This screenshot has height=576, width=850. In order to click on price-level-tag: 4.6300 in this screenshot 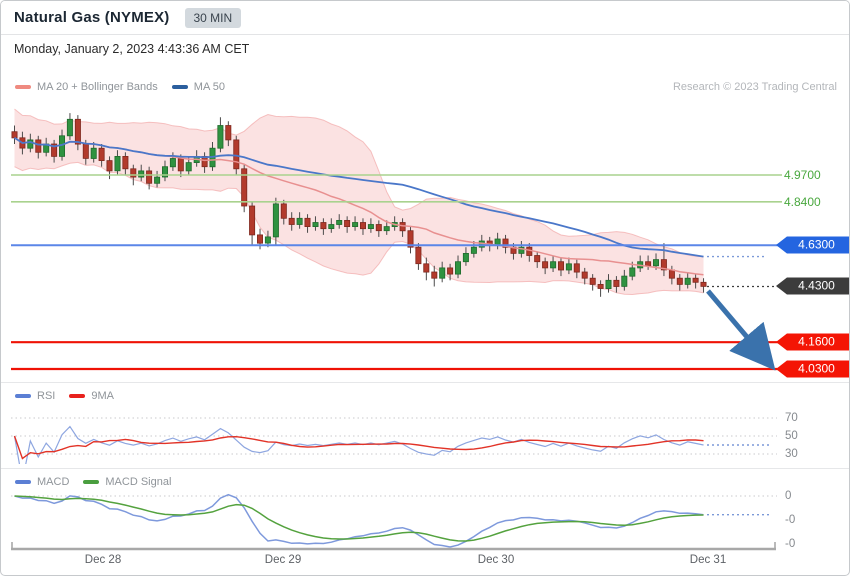, I will do `click(812, 245)`.